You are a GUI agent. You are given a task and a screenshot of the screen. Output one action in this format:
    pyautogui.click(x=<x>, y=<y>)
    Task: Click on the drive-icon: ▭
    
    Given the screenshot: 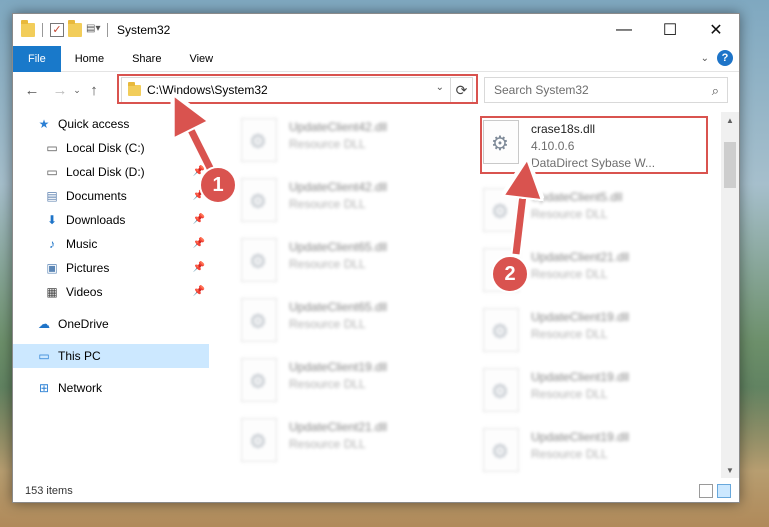 What is the action you would take?
    pyautogui.click(x=52, y=148)
    